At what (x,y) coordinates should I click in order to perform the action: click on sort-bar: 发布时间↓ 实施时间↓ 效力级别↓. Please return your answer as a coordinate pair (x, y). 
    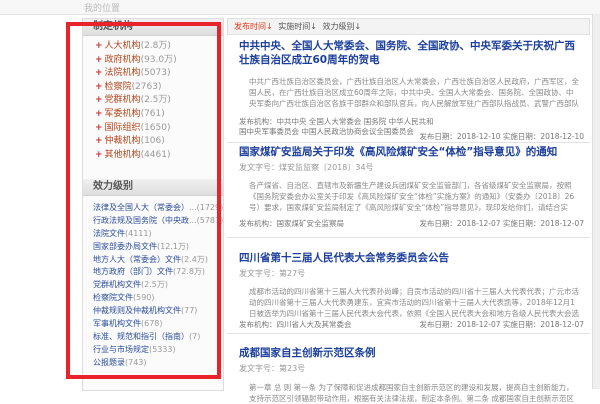
    Looking at the image, I should click on (408, 26).